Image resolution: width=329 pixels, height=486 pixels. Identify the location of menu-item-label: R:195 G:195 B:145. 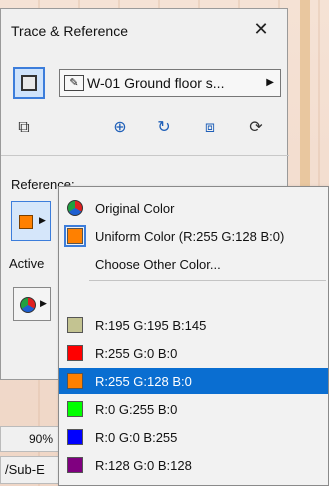
(151, 325).